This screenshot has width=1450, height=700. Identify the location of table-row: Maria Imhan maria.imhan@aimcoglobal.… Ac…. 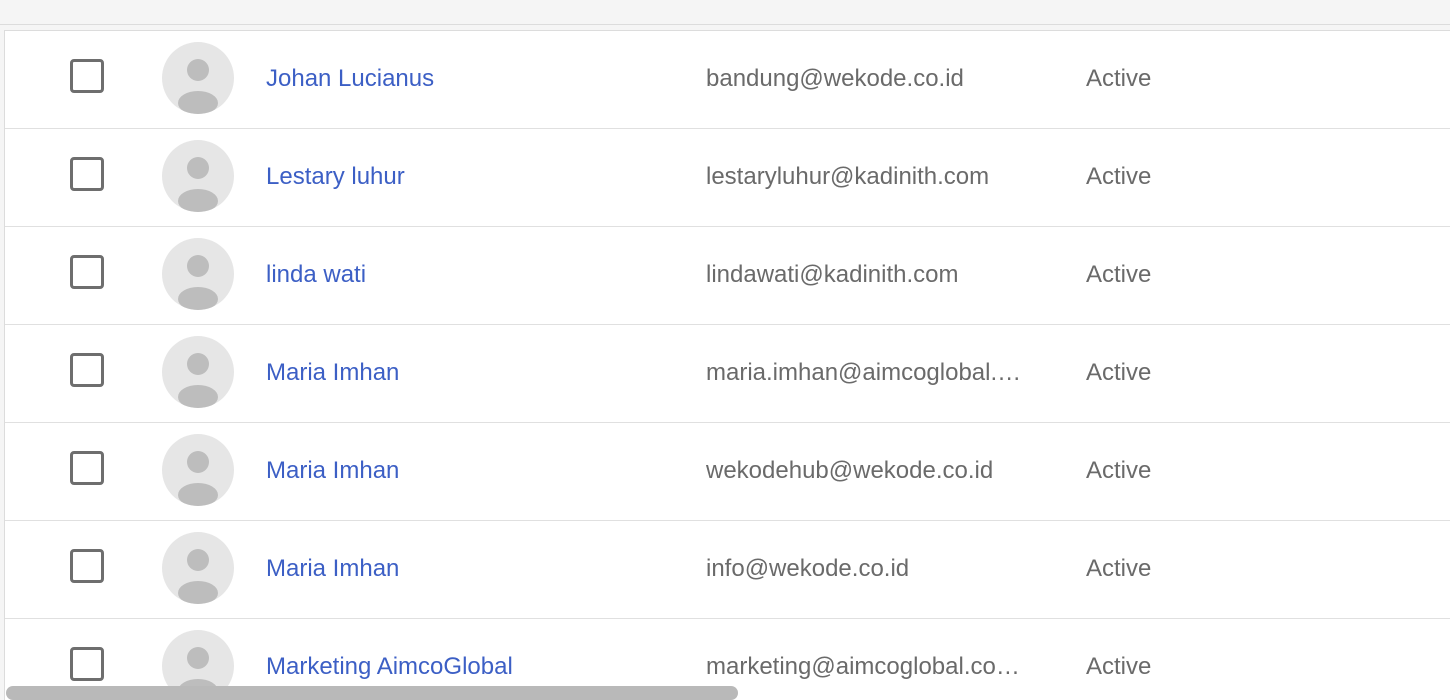
(727, 374).